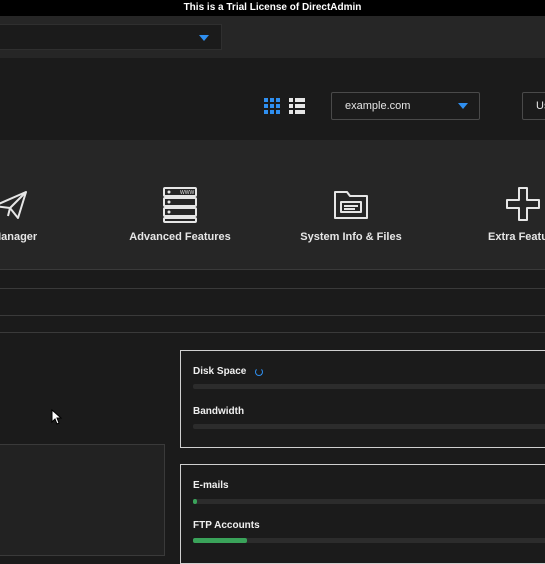 This screenshot has height=564, width=545. I want to click on folder-icon, so click(351, 205).